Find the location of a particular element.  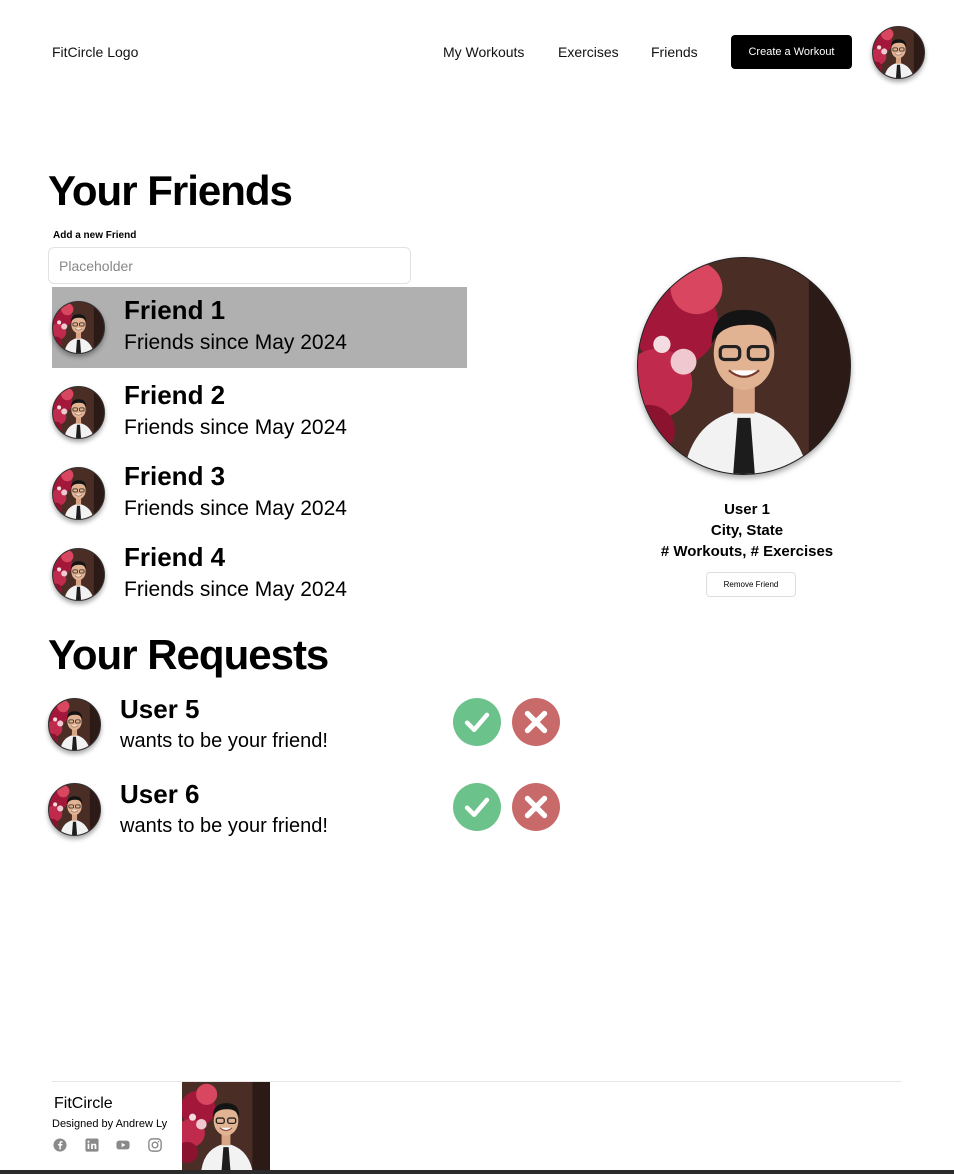

avatar-image is located at coordinates (898, 52).